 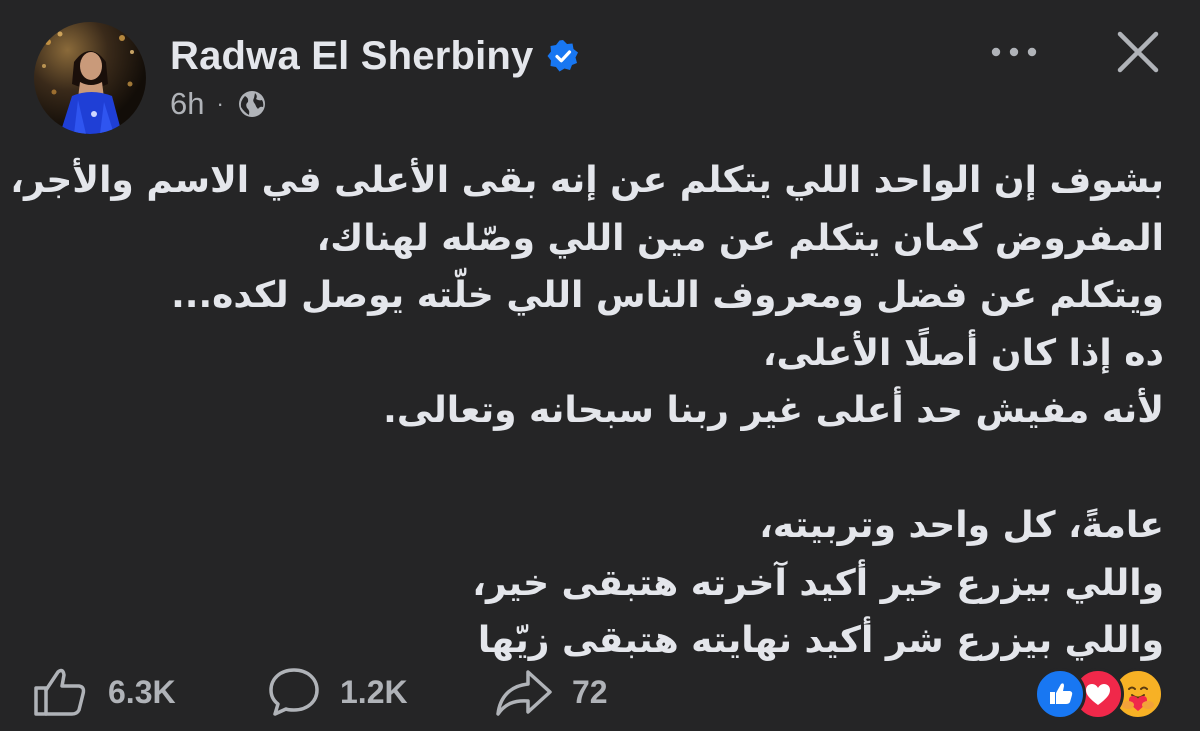 I want to click on post-text-line: عامةً، كل واحد وتربيته،, so click(x=961, y=525).